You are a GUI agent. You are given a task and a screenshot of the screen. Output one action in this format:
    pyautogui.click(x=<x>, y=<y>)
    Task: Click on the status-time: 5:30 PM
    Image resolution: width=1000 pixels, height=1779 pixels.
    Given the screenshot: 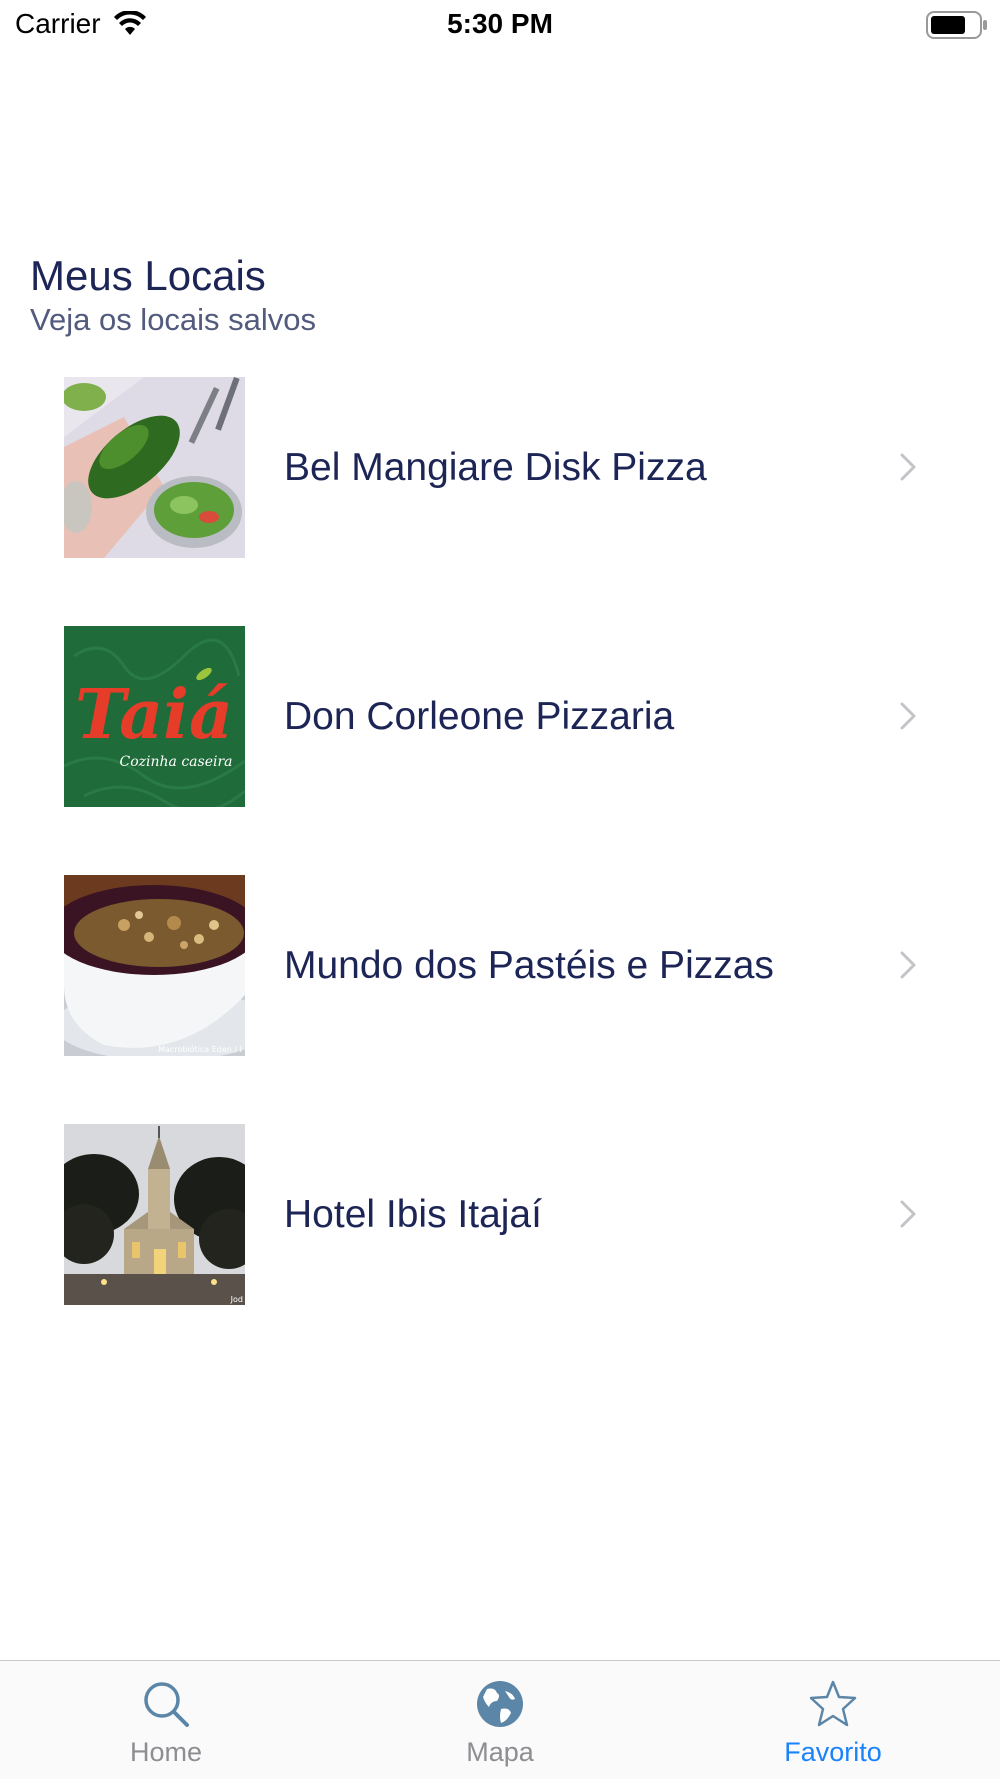 What is the action you would take?
    pyautogui.click(x=500, y=23)
    